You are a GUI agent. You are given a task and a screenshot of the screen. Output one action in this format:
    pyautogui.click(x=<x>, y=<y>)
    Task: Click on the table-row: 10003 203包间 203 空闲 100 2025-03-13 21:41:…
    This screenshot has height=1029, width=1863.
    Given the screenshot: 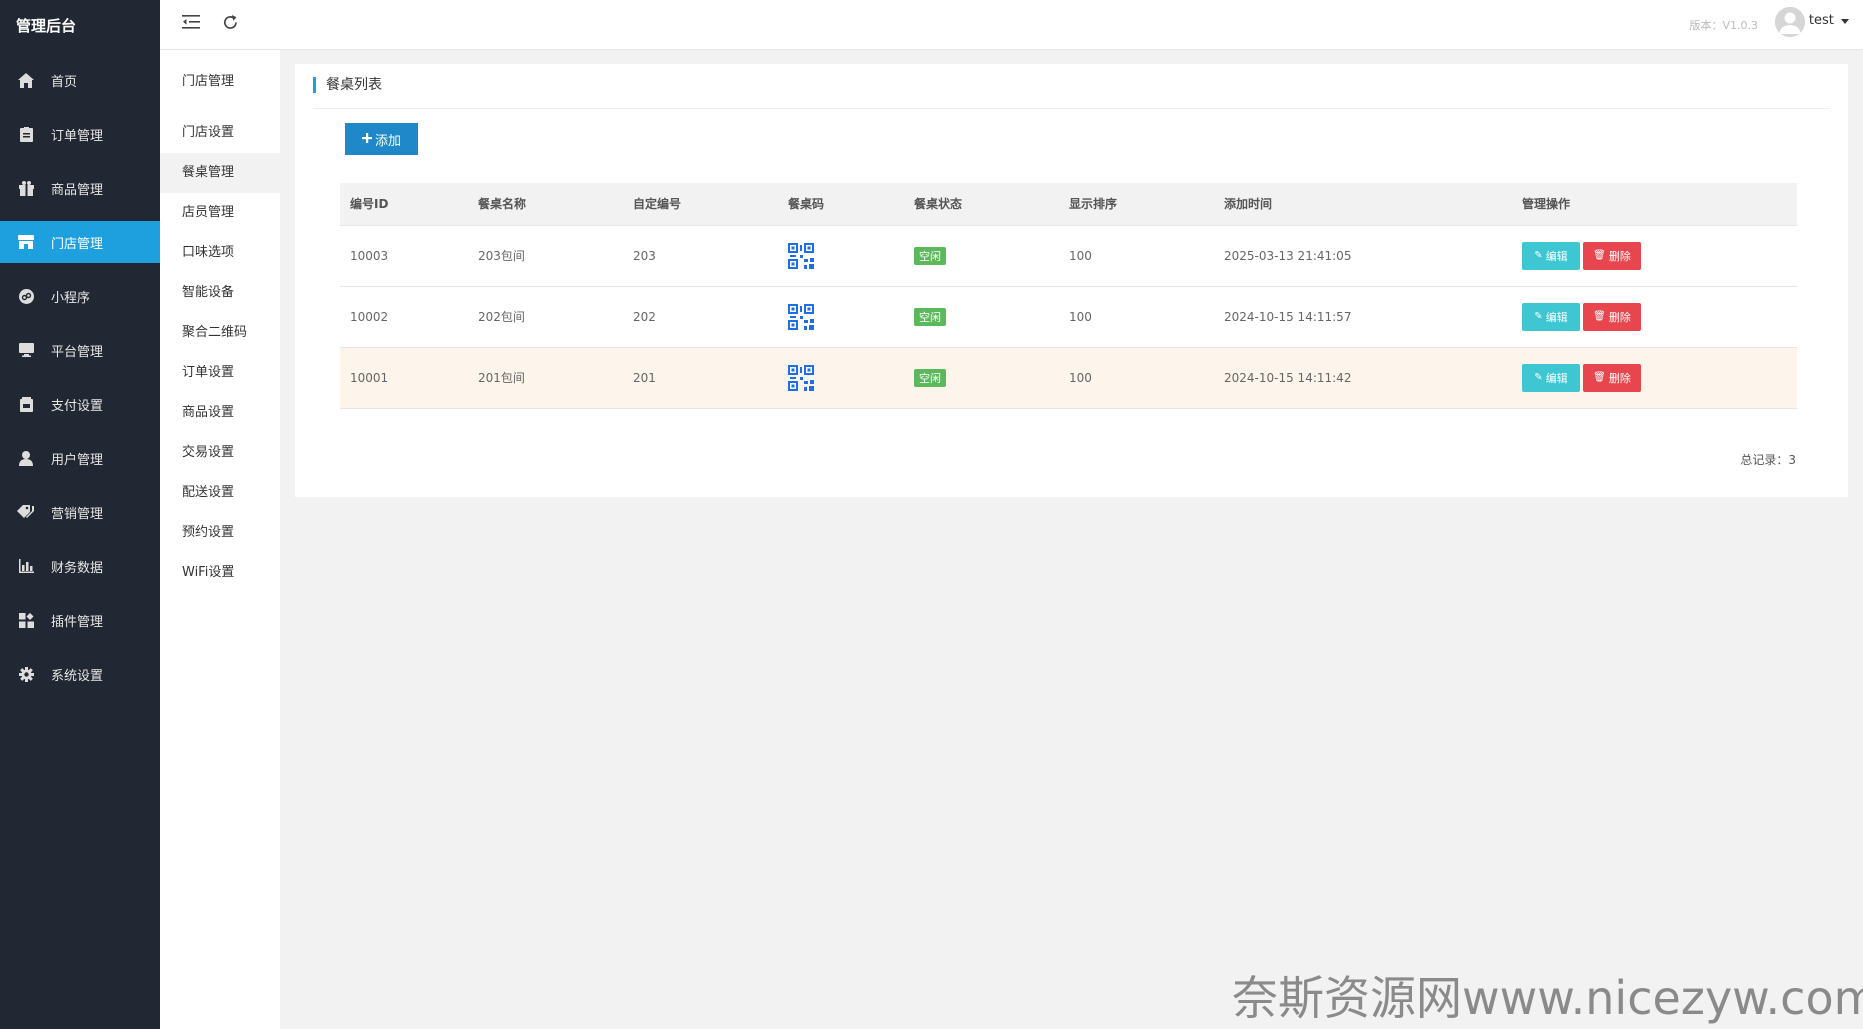 What is the action you would take?
    pyautogui.click(x=1068, y=256)
    